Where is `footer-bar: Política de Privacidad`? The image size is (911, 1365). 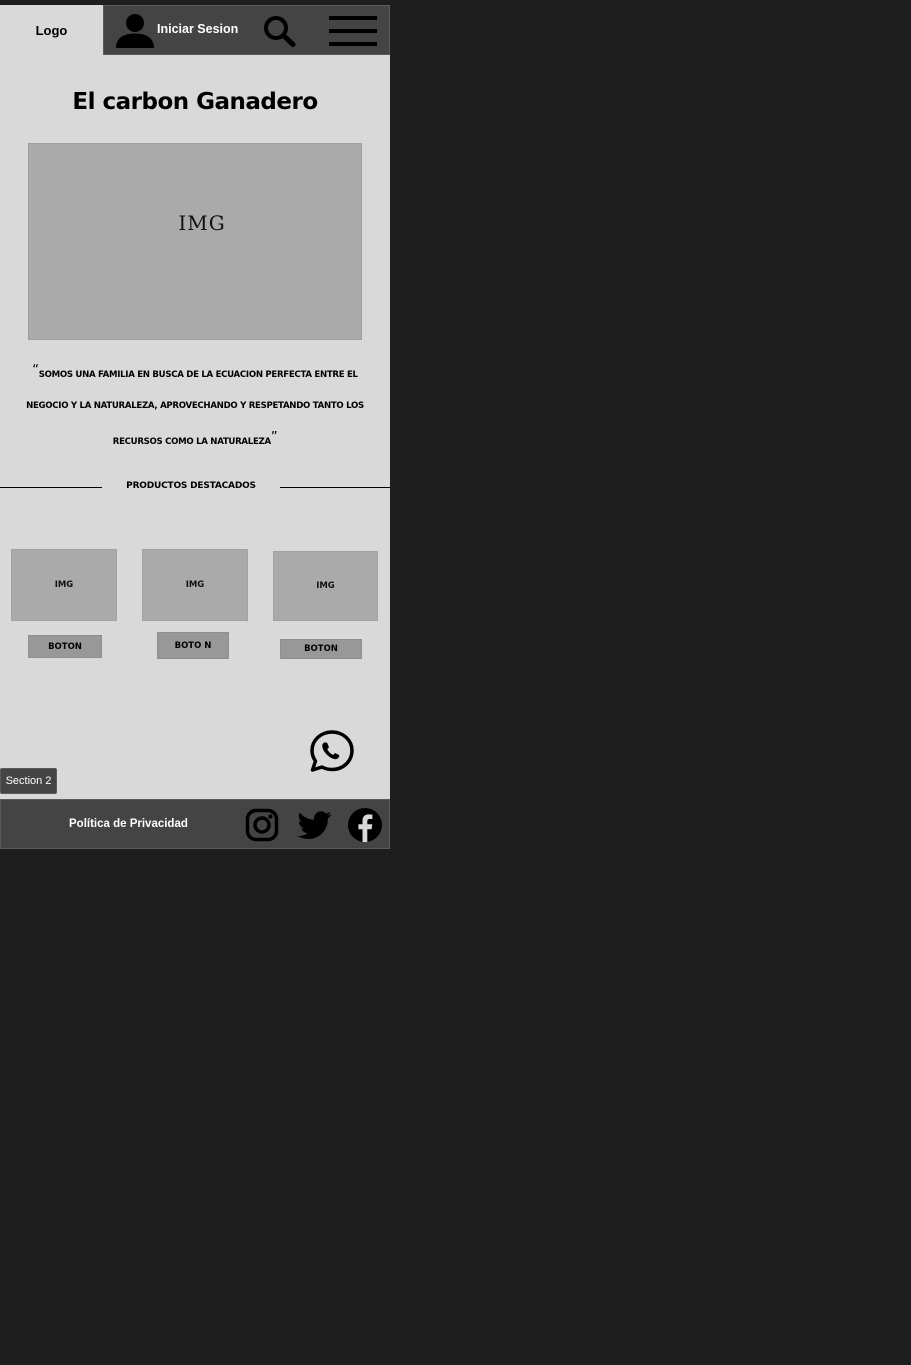
footer-bar: Política de Privacidad is located at coordinates (195, 824).